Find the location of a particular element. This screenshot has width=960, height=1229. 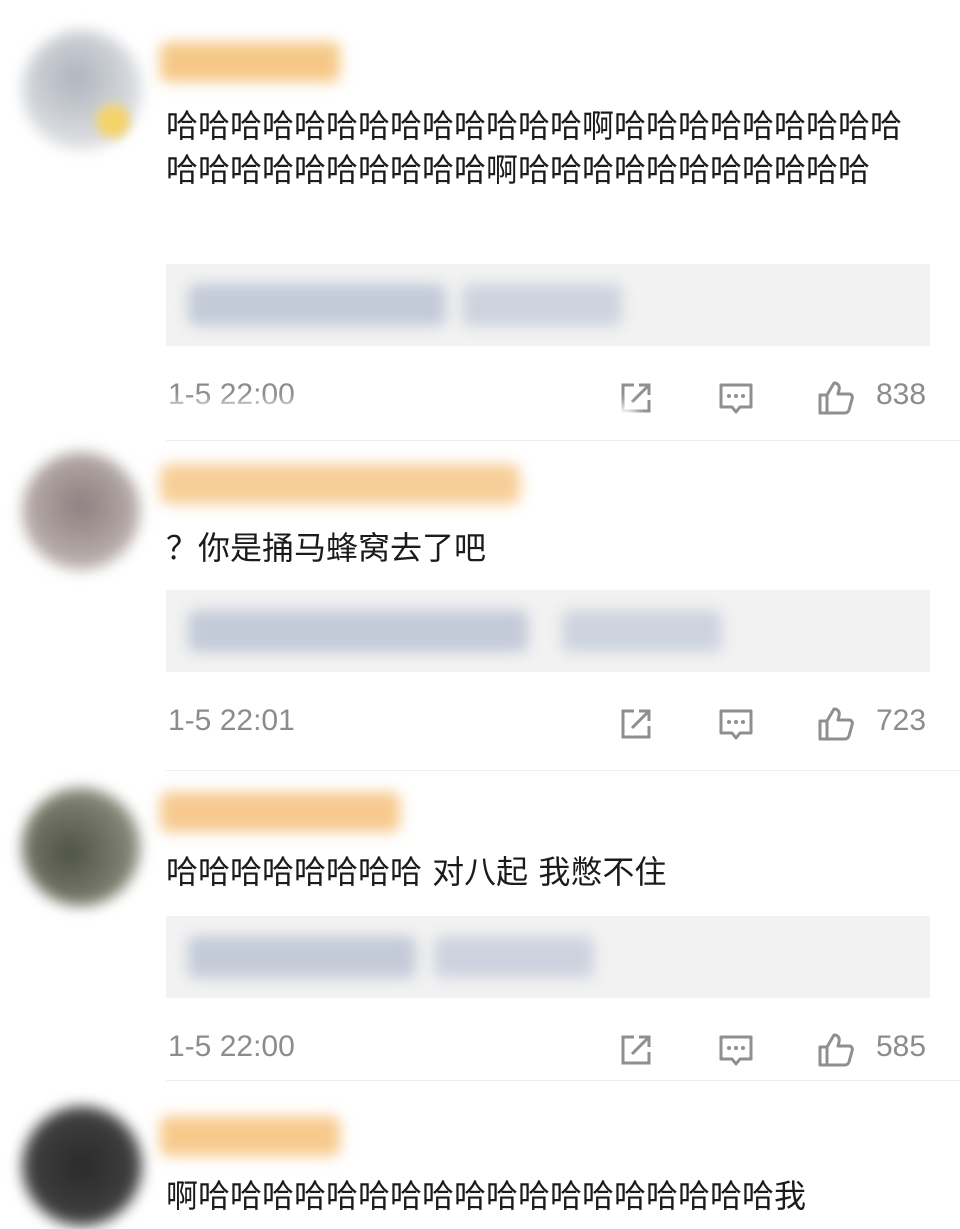

comment-actions: 1-5 22:01 723 is located at coordinates (480, 723).